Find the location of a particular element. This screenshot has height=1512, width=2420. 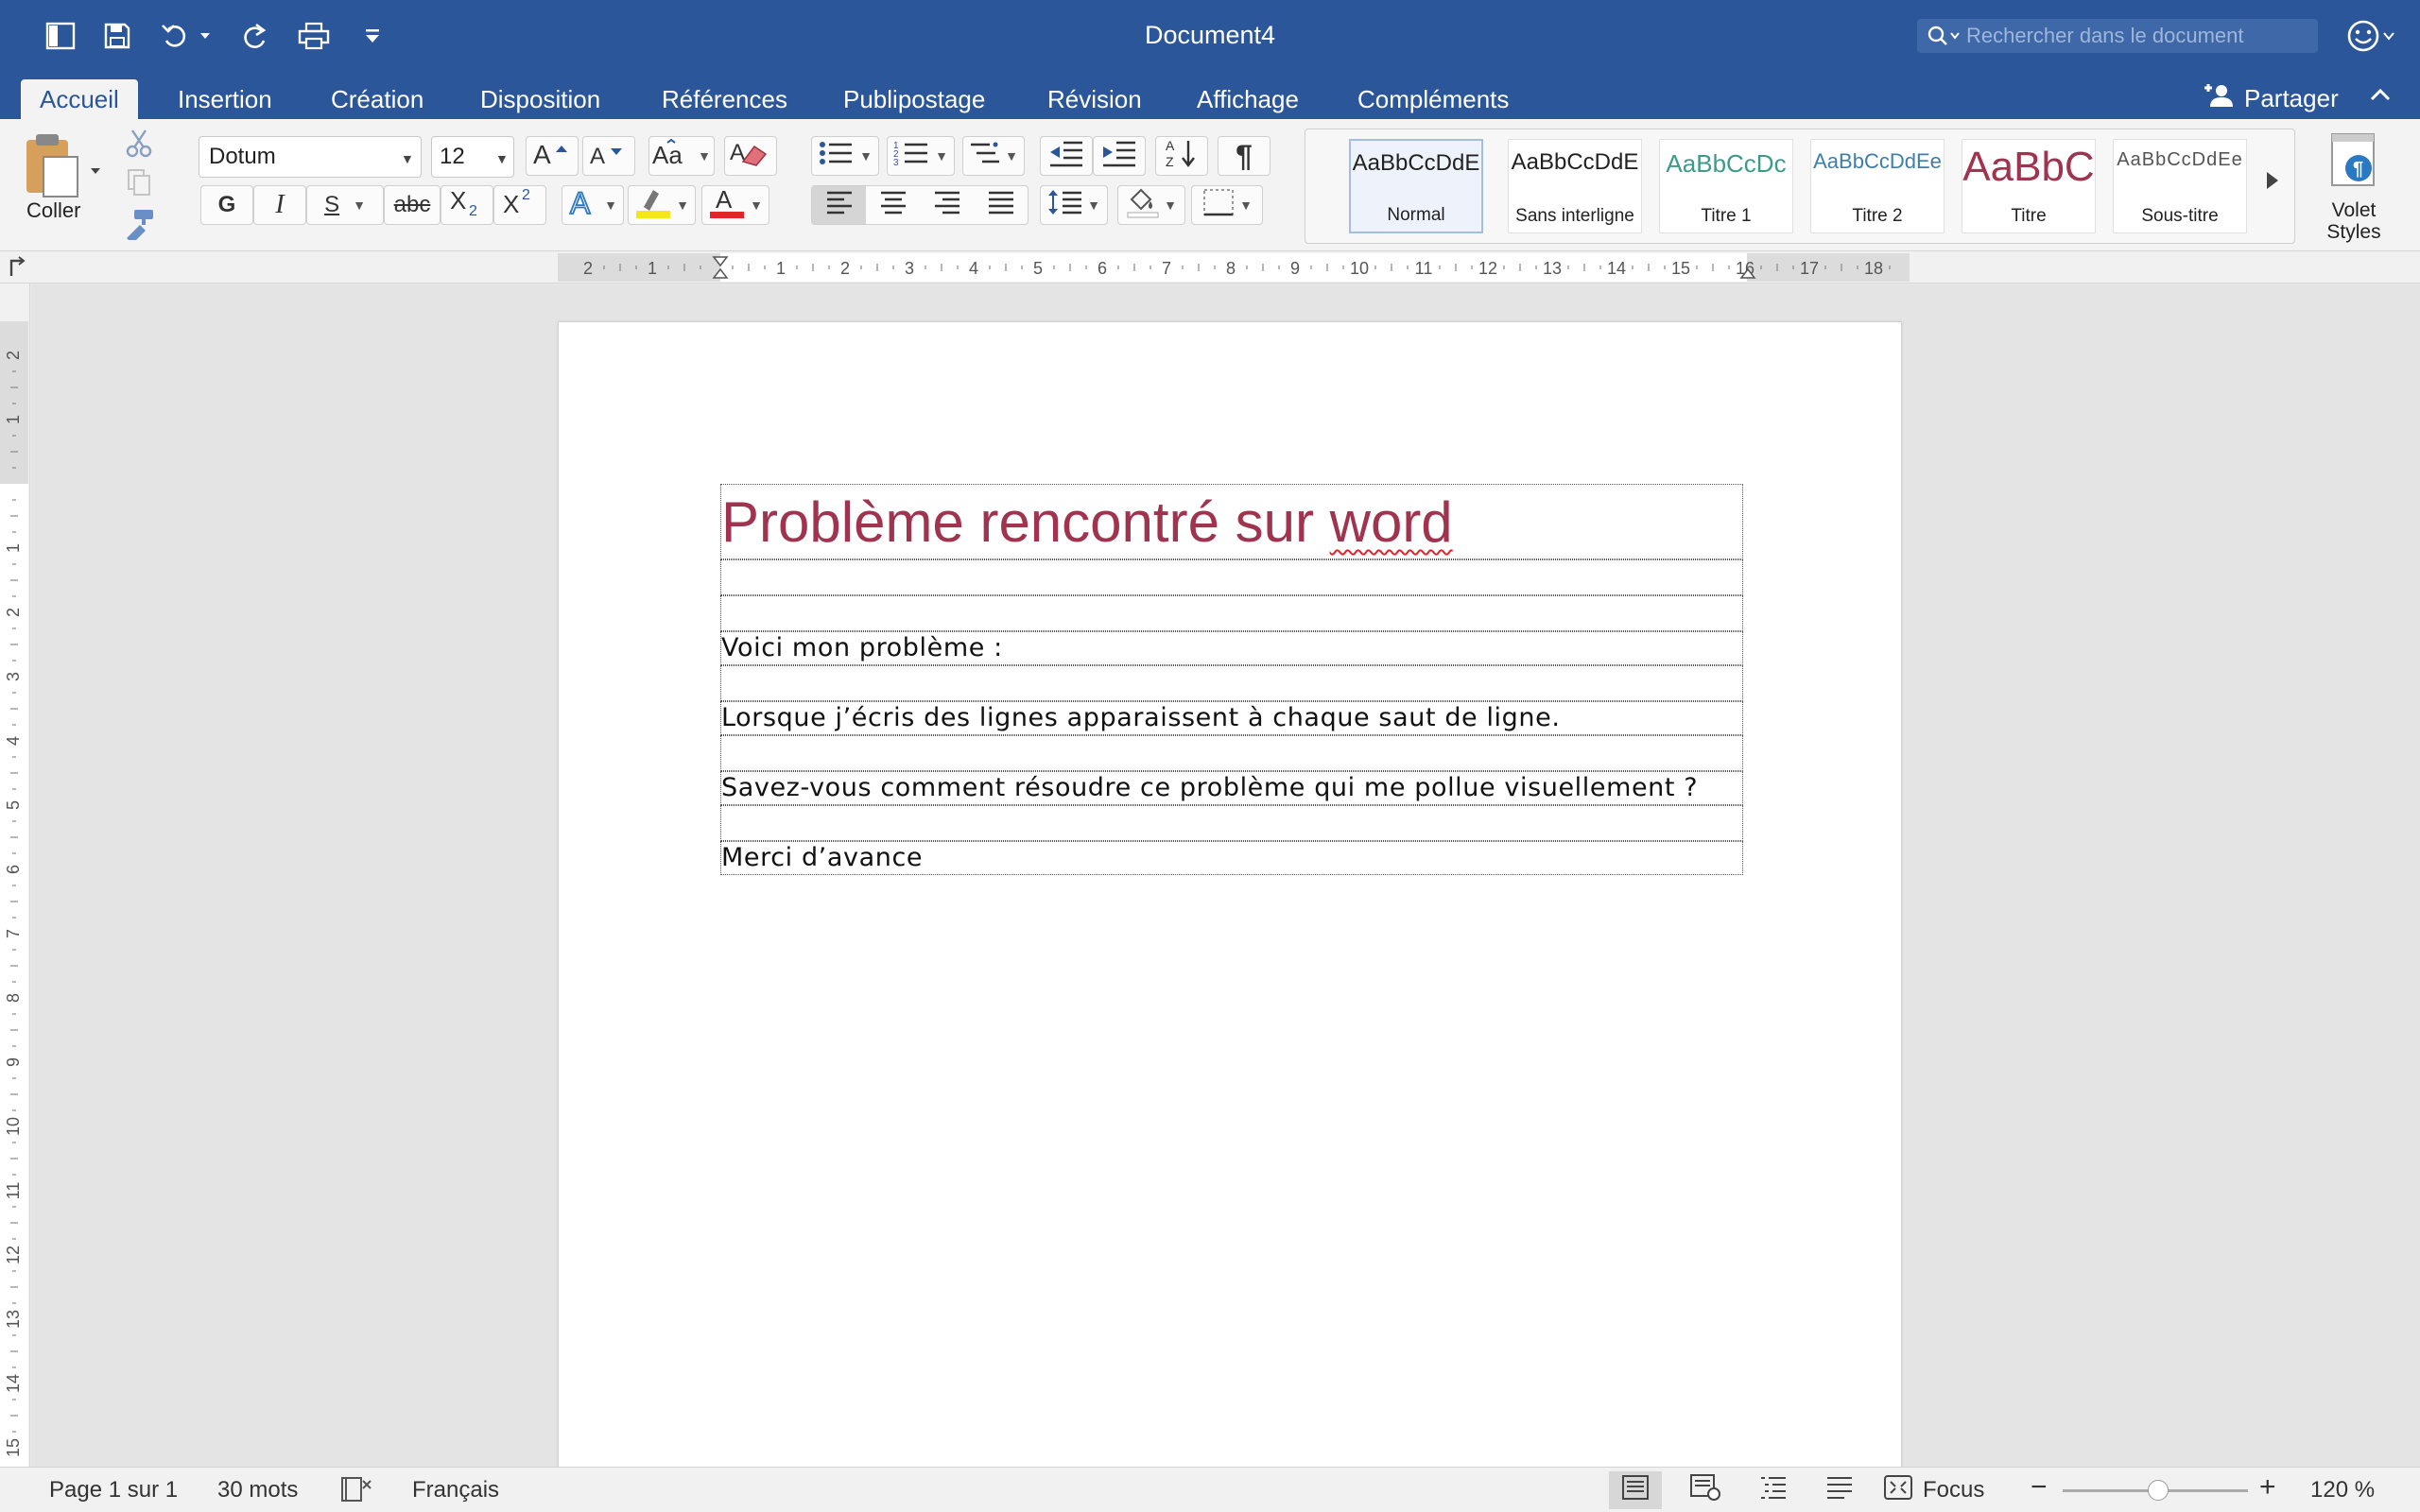

styles-next-arrow-icon is located at coordinates (2273, 183).